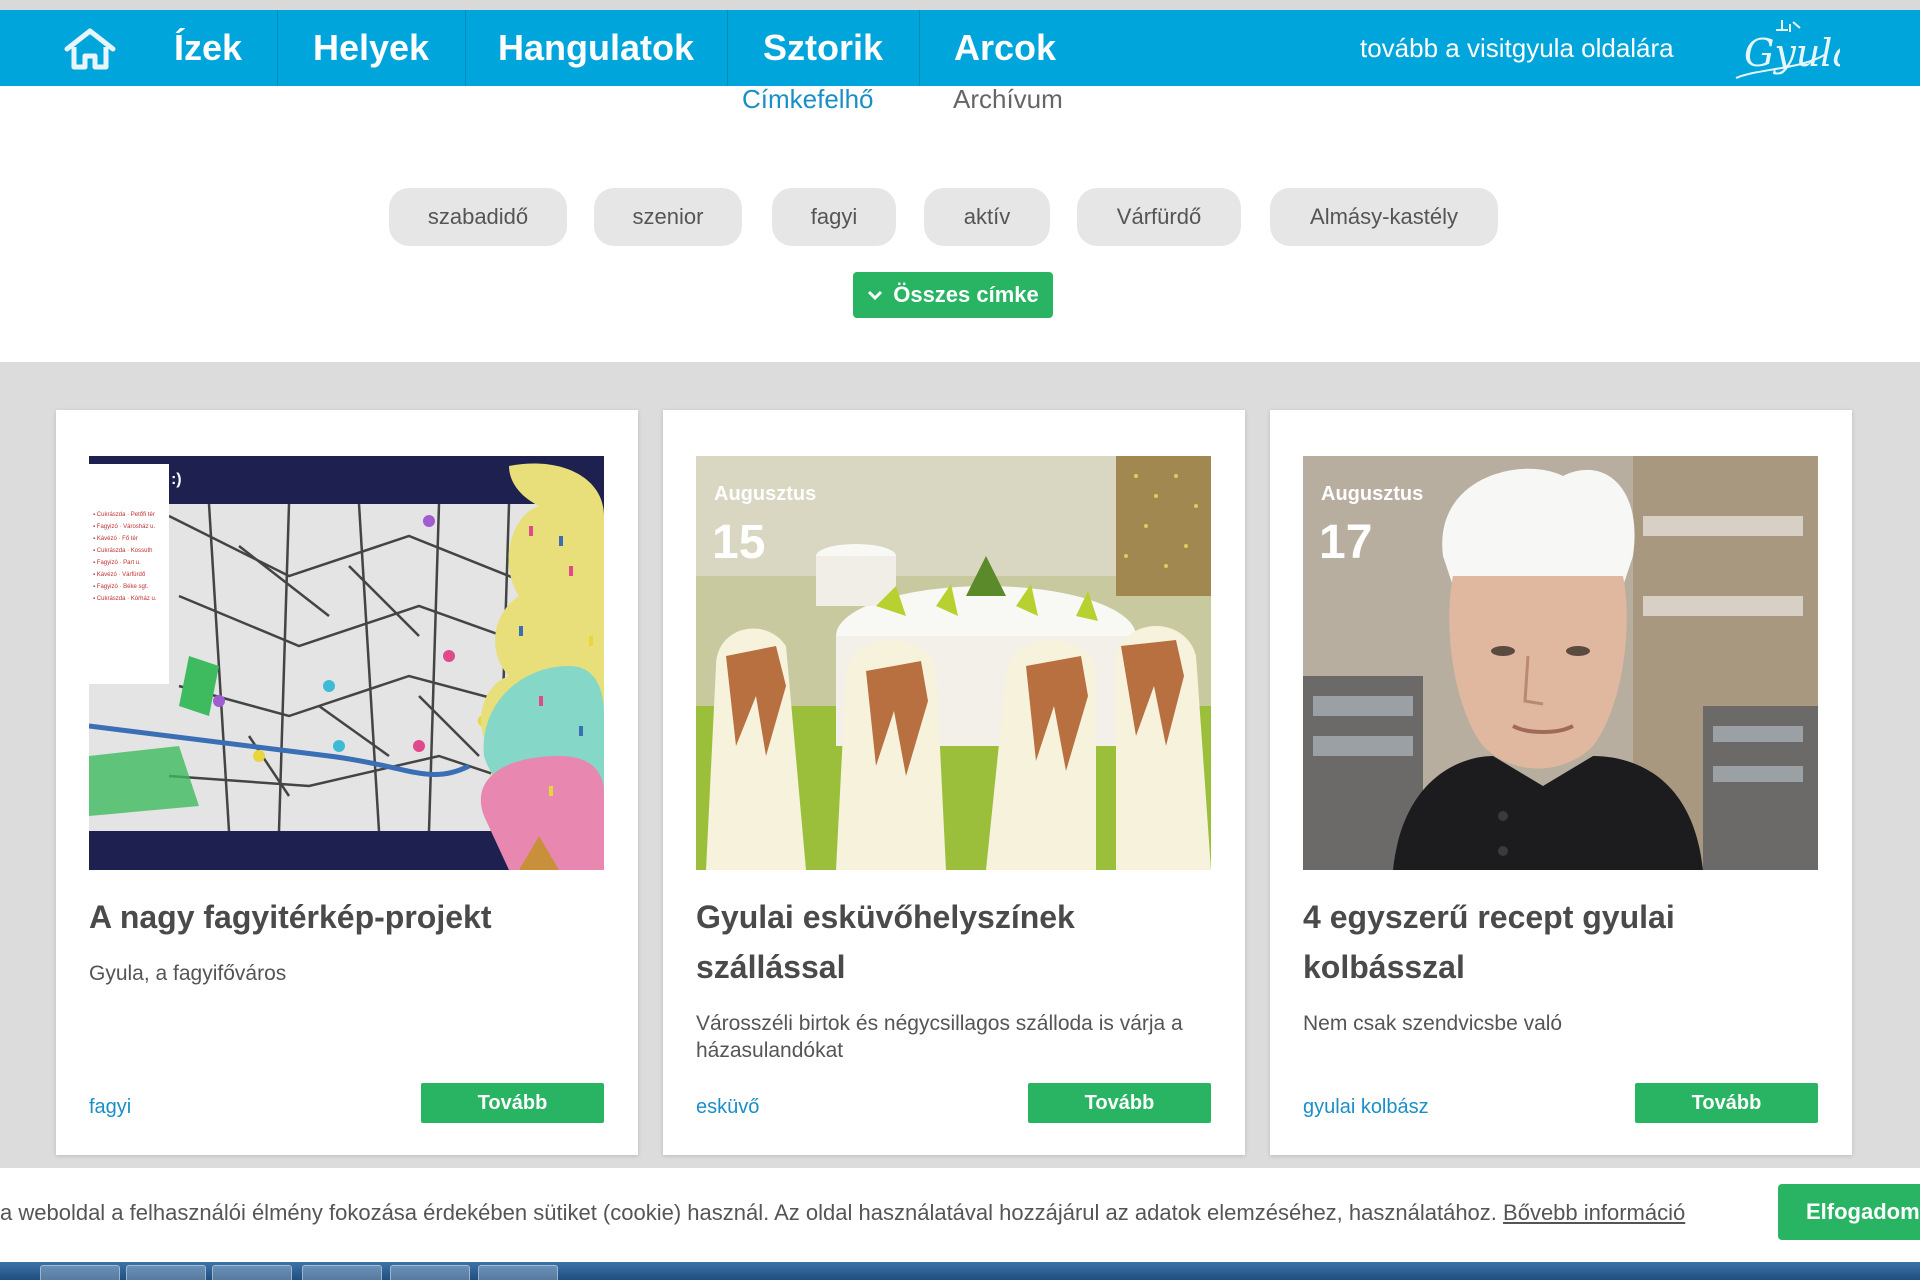 The image size is (1920, 1280). What do you see at coordinates (953, 663) in the screenshot?
I see `card-image-wedding-venue: Augusztus 15` at bounding box center [953, 663].